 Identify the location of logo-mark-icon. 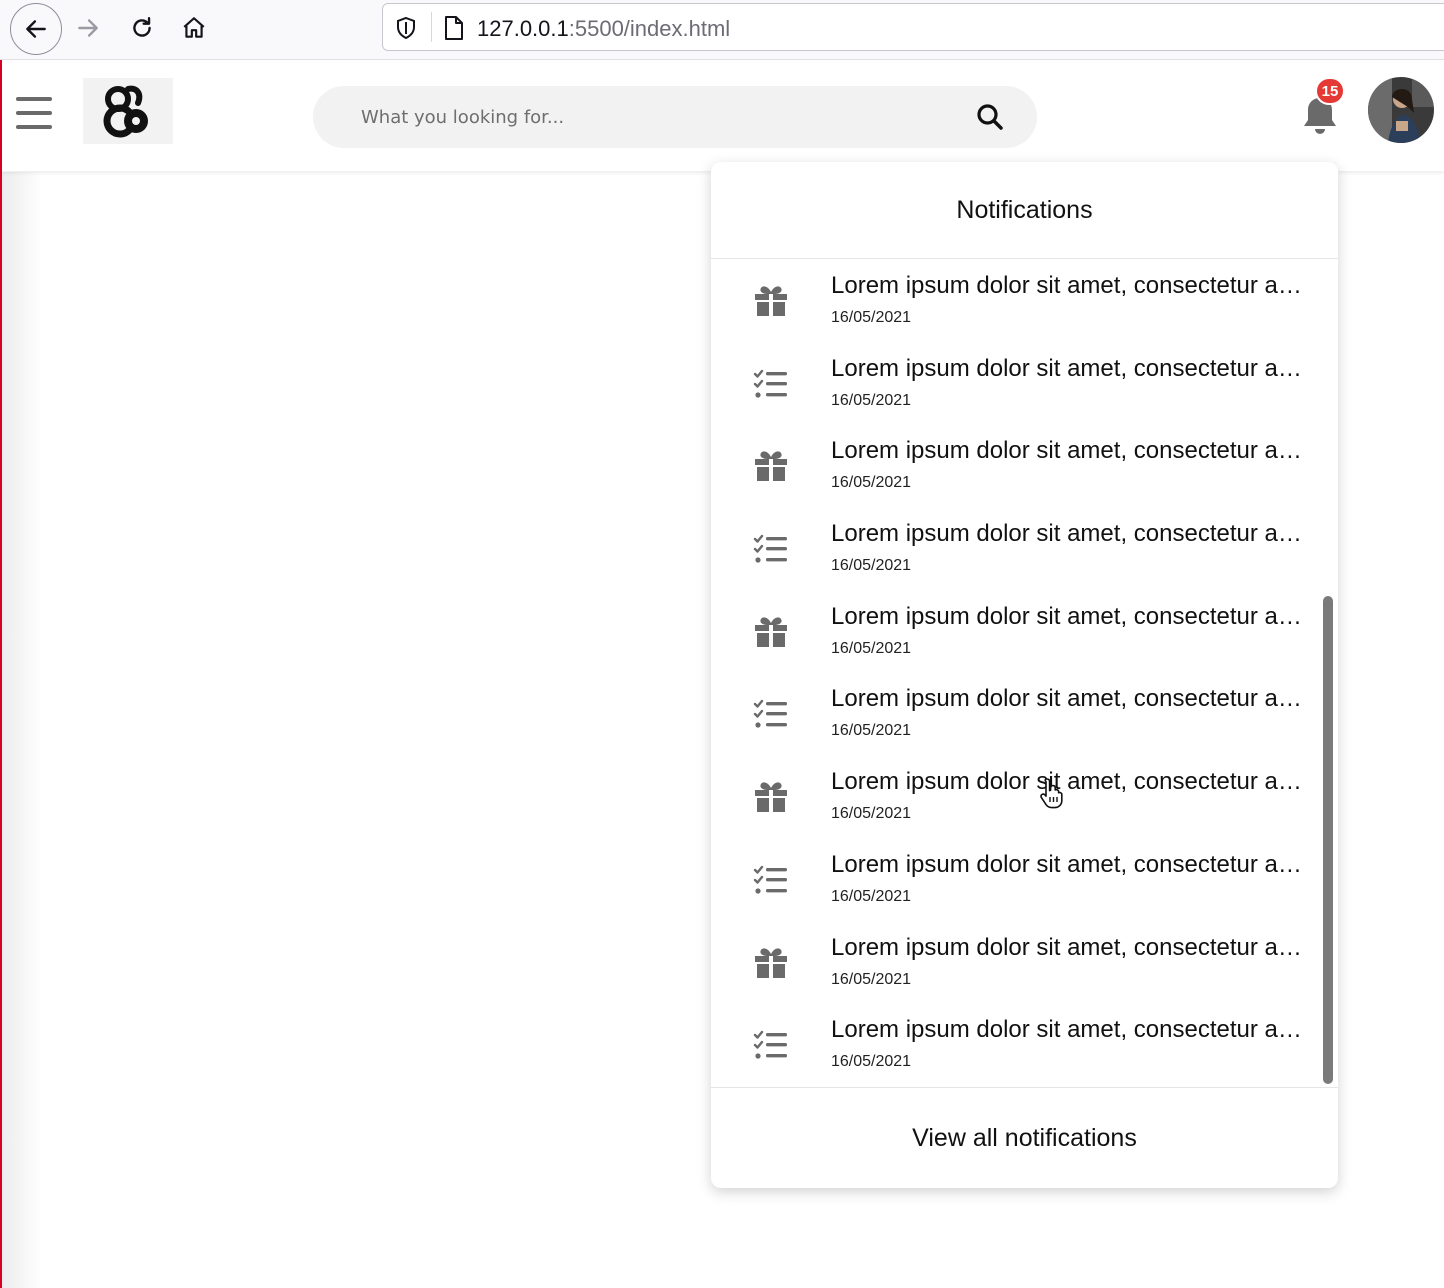
(125, 111).